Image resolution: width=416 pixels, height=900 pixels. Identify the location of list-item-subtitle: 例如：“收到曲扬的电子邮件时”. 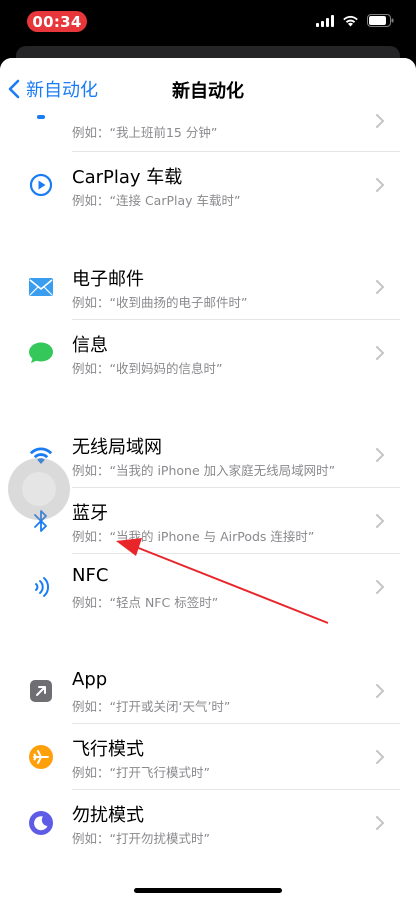
(160, 302).